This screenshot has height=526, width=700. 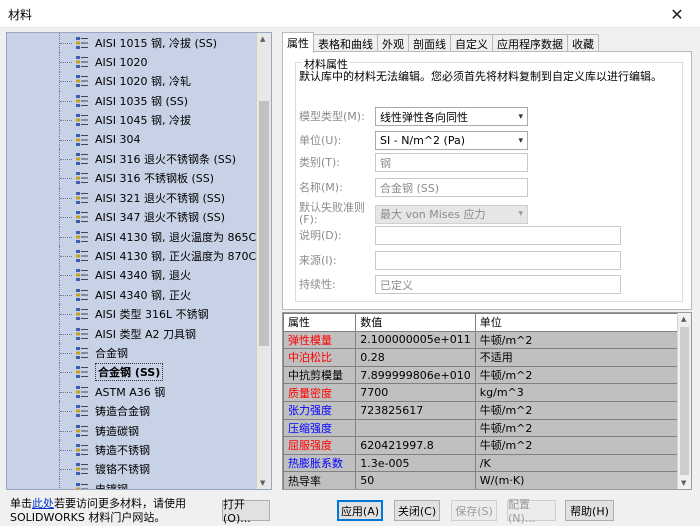 I want to click on tree-item-label: AISI 4130 钢, 退火温度为 865C, so click(x=176, y=237).